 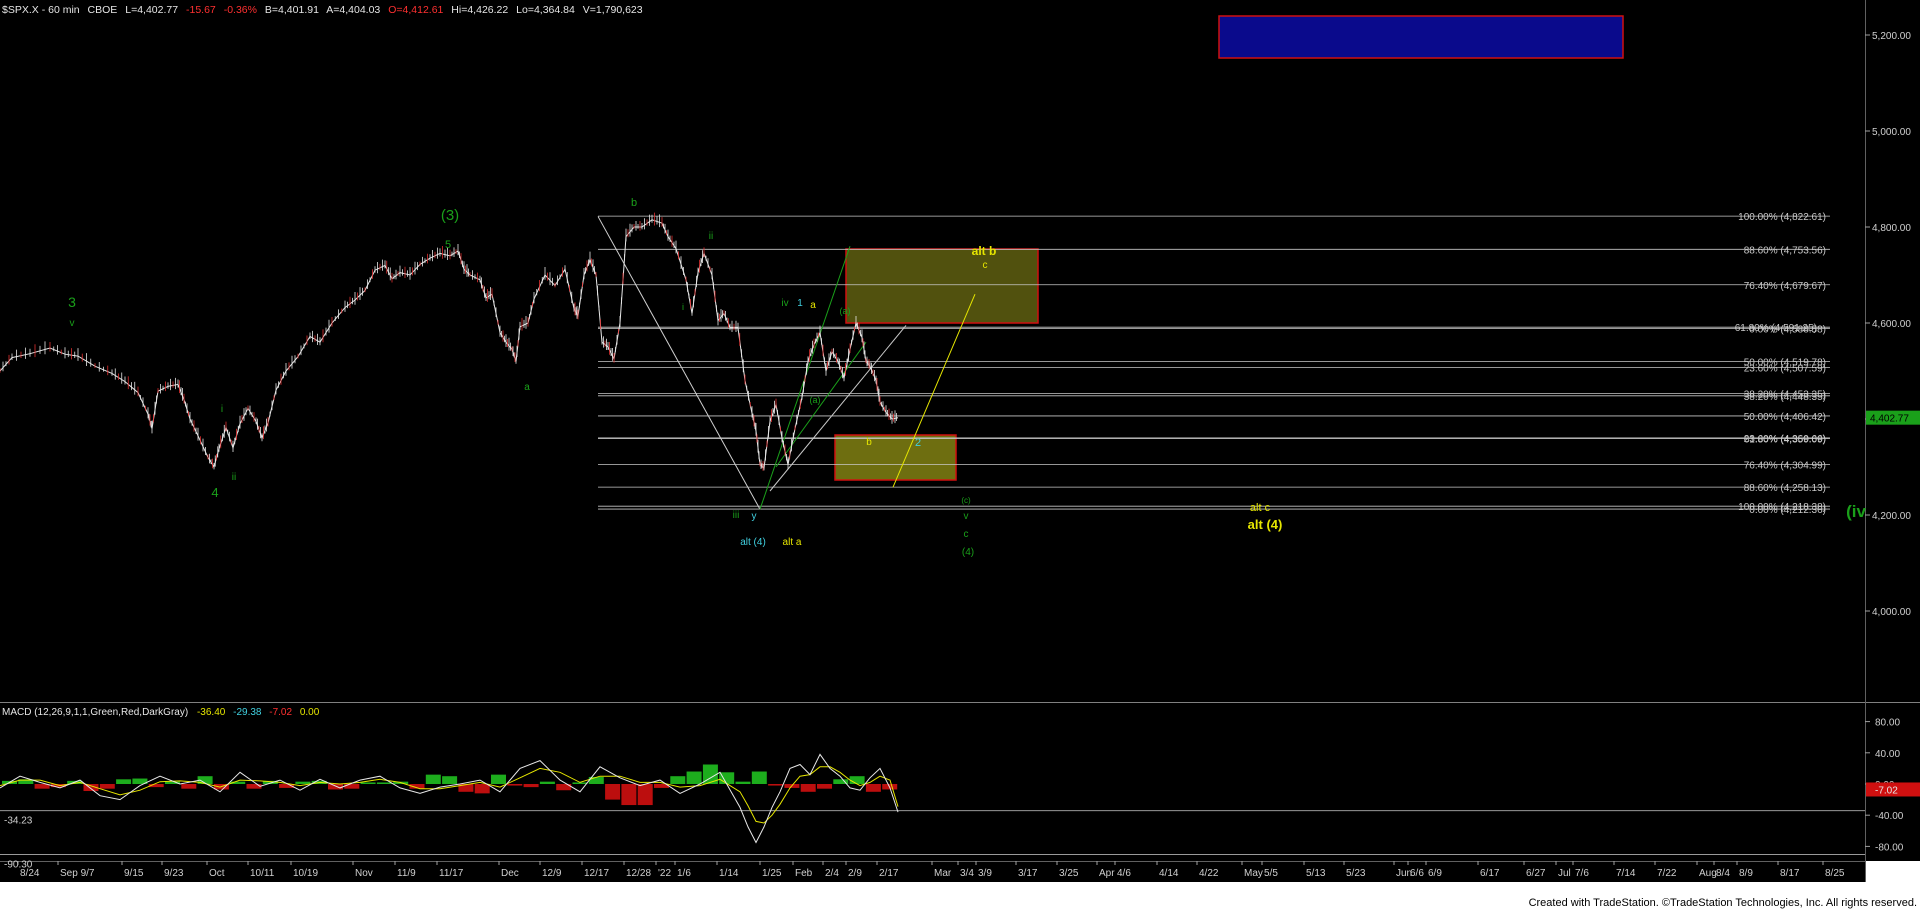 I want to click on time-axis-label: 2/9, so click(x=855, y=873).